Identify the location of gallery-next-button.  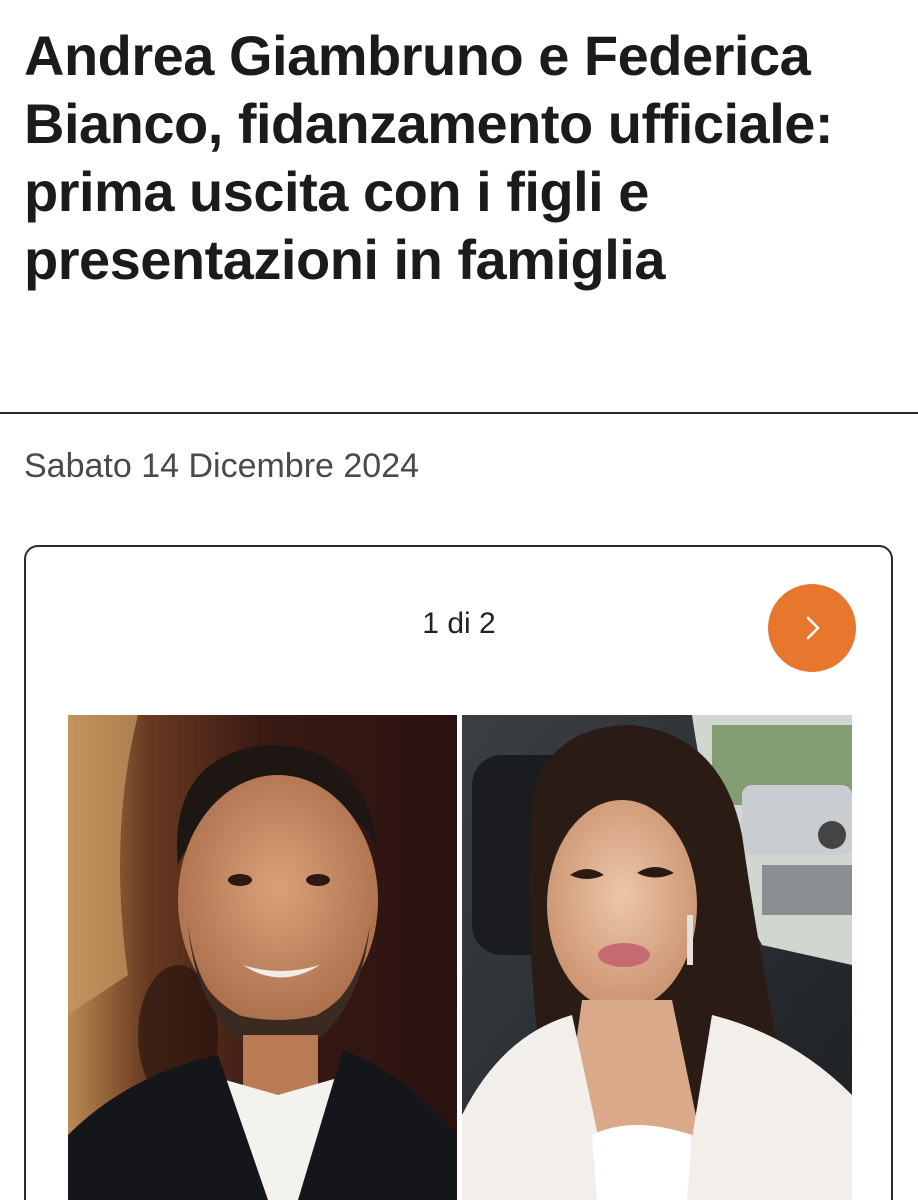
(812, 628).